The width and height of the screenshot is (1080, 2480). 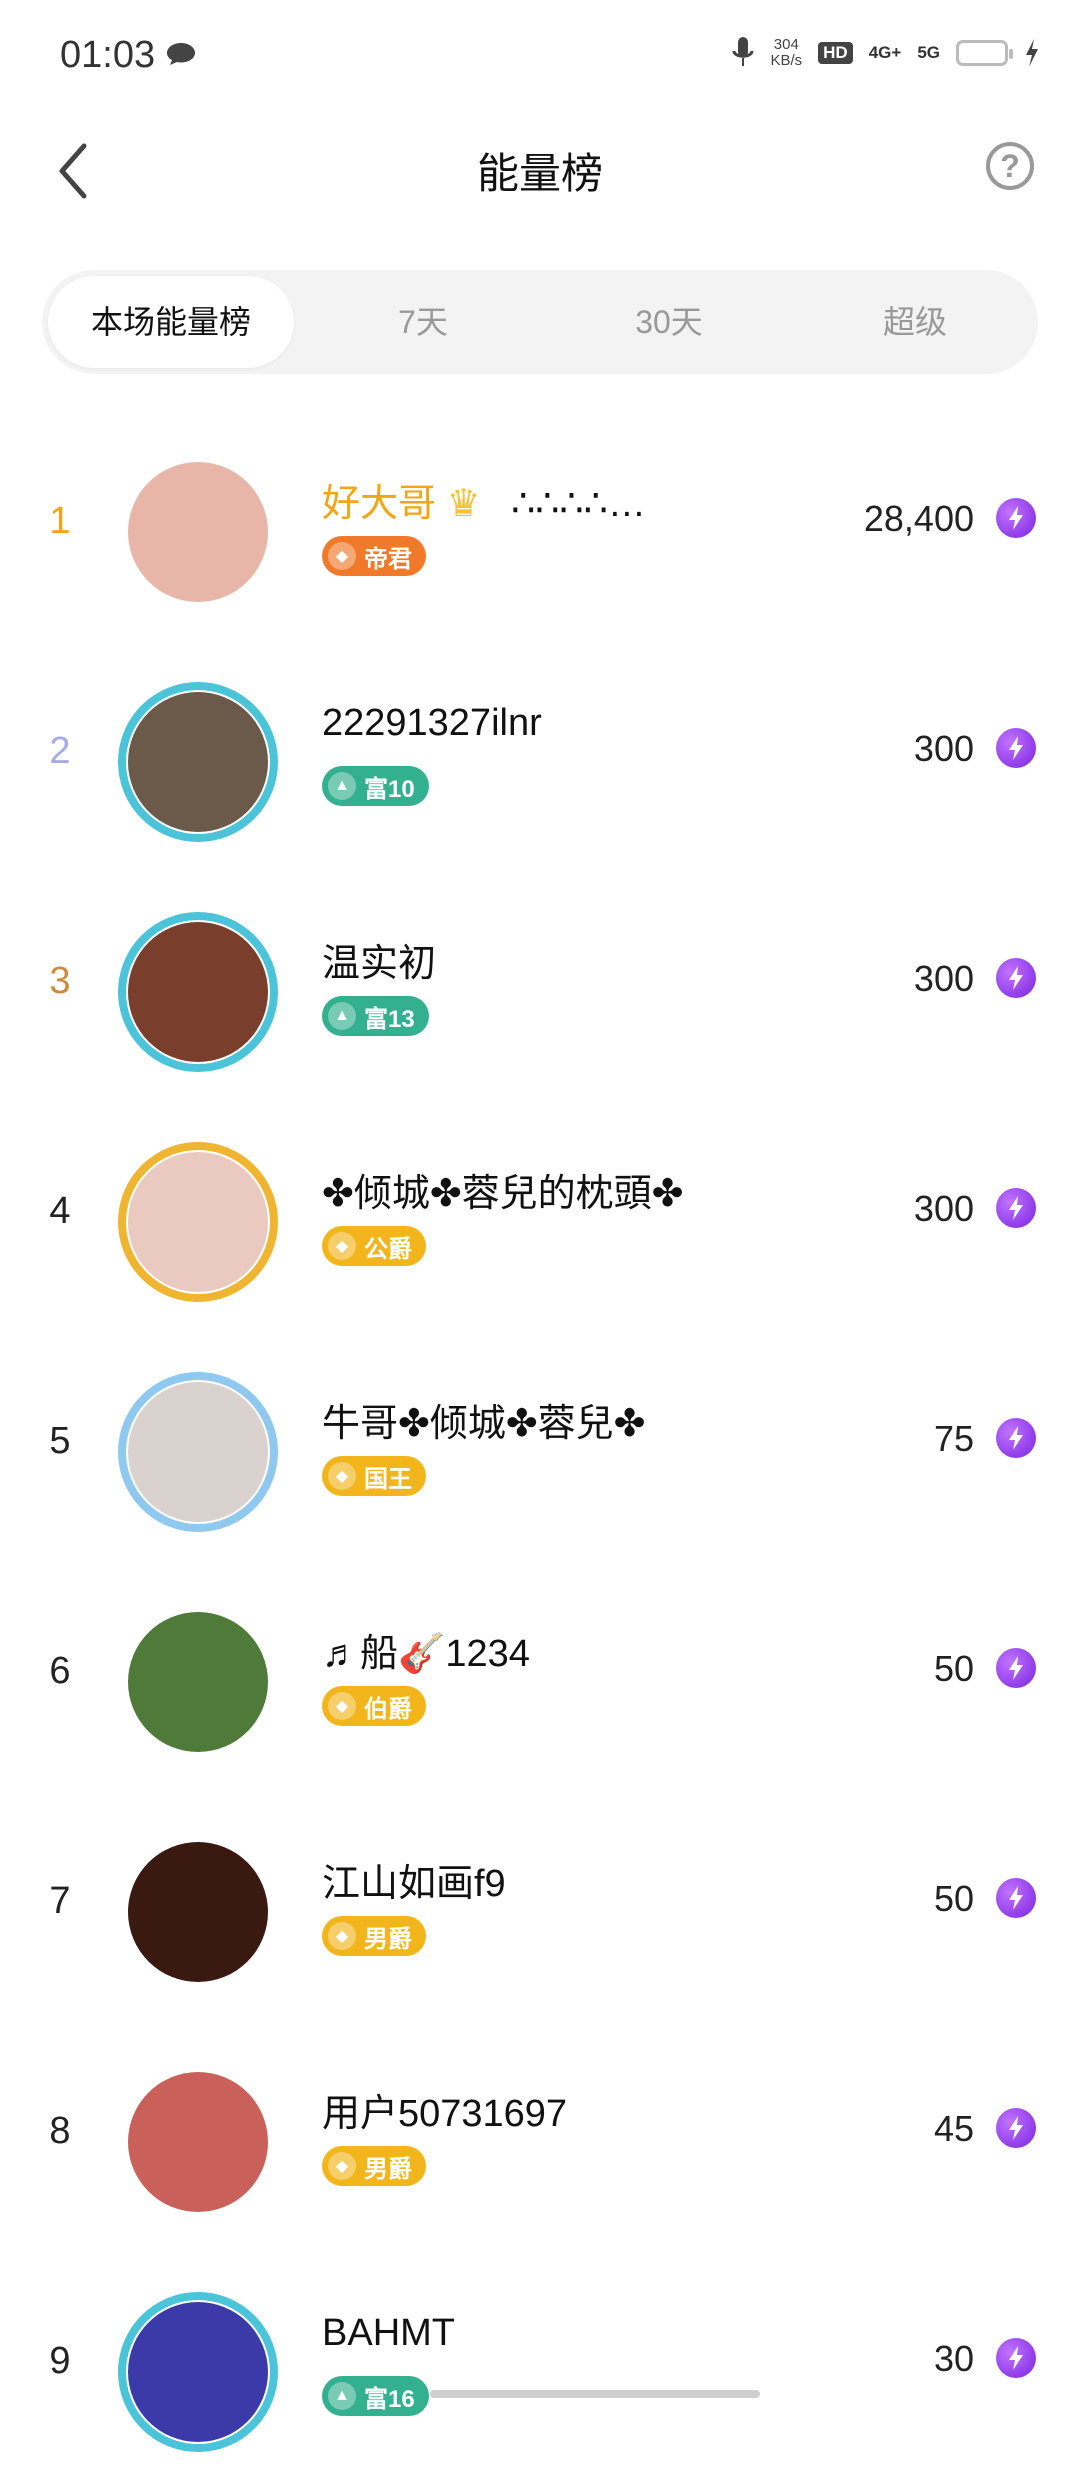 I want to click on user-name-text: ♬船🎸1234, so click(x=426, y=1654).